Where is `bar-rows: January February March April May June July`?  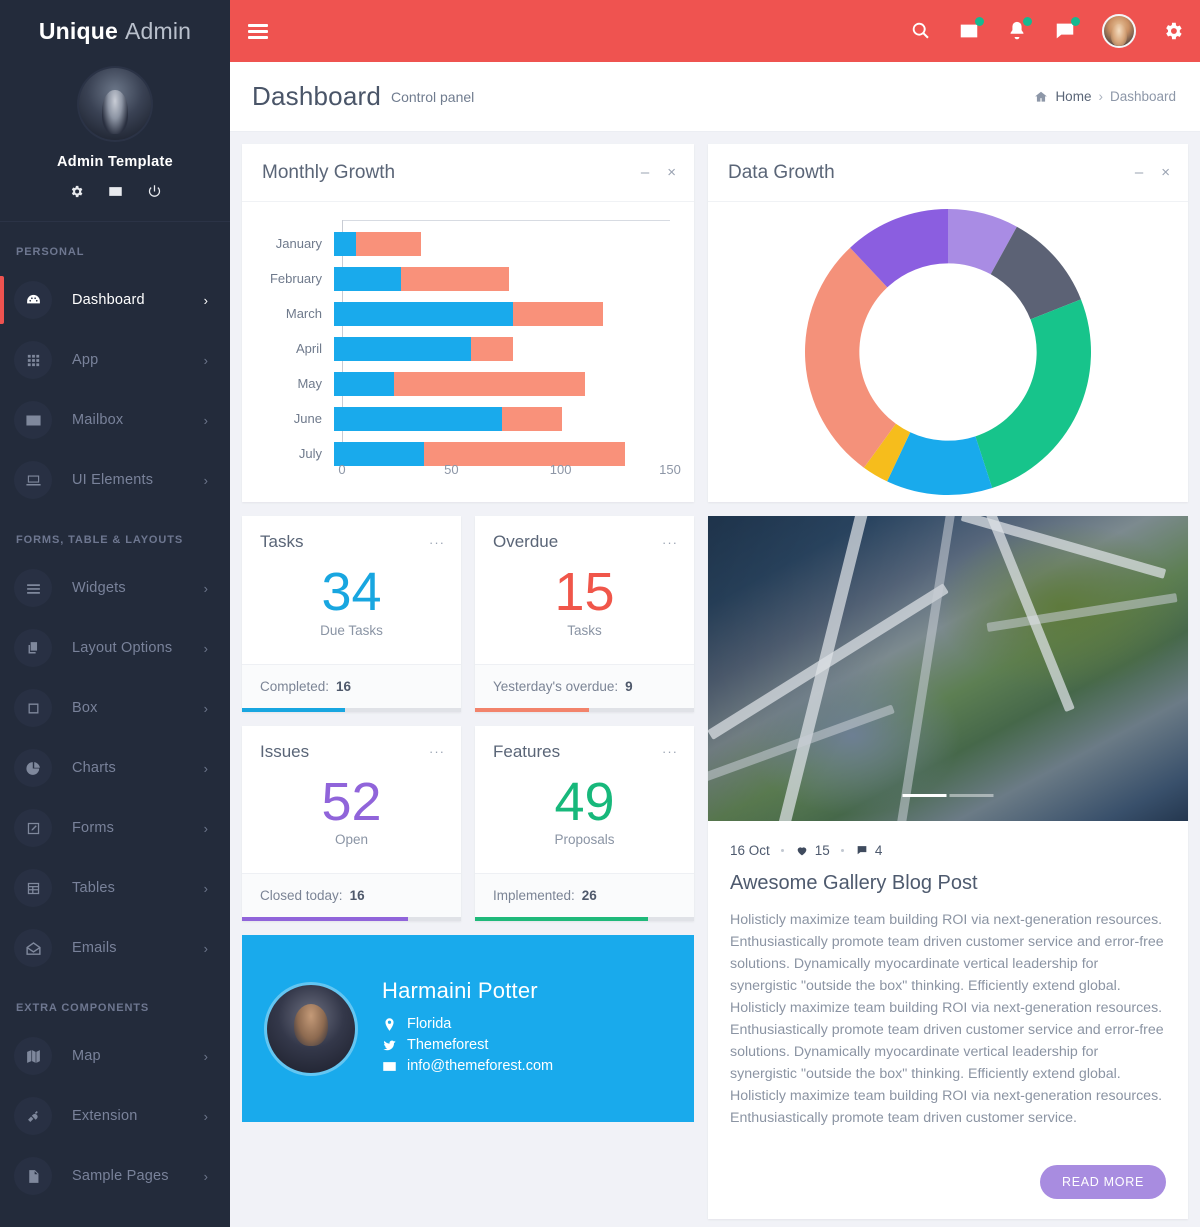
bar-rows: January February March April May June July is located at coordinates (462, 346).